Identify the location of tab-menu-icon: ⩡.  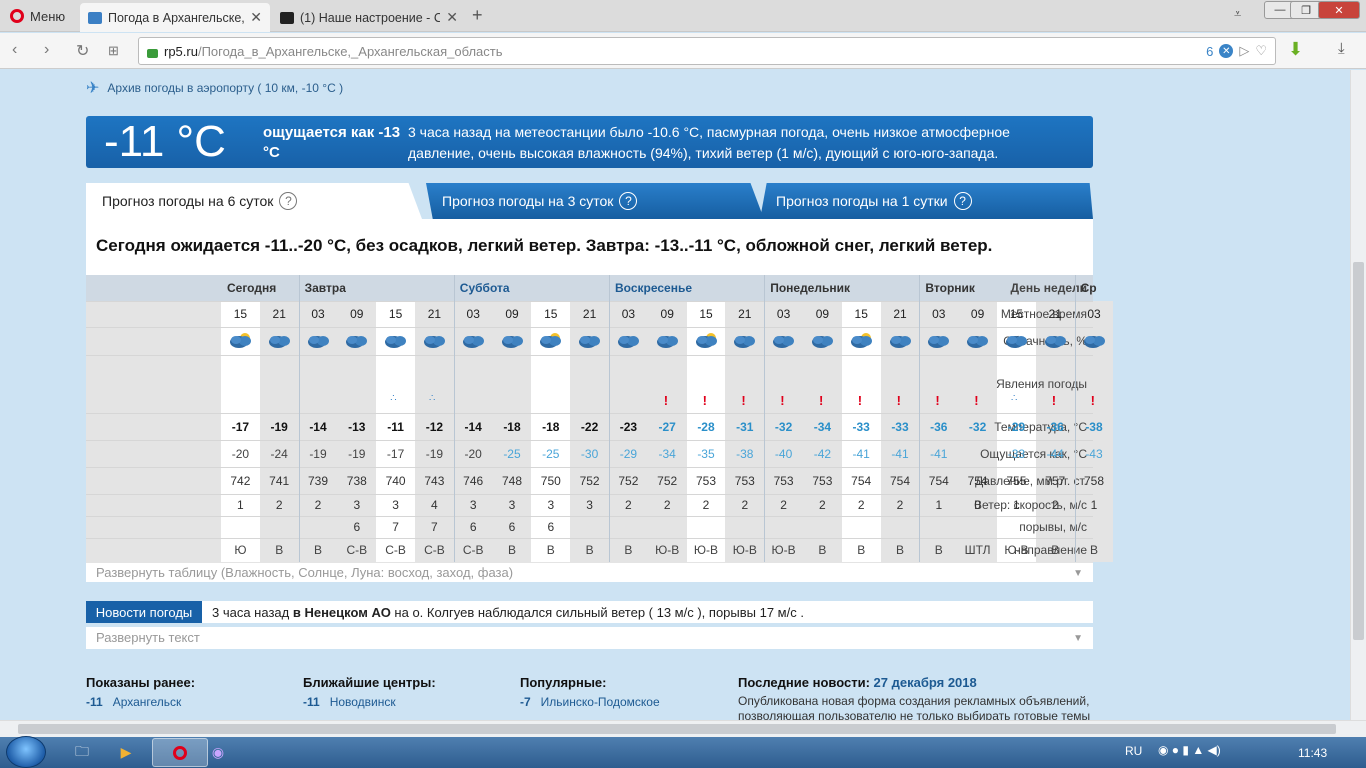
(1237, 14).